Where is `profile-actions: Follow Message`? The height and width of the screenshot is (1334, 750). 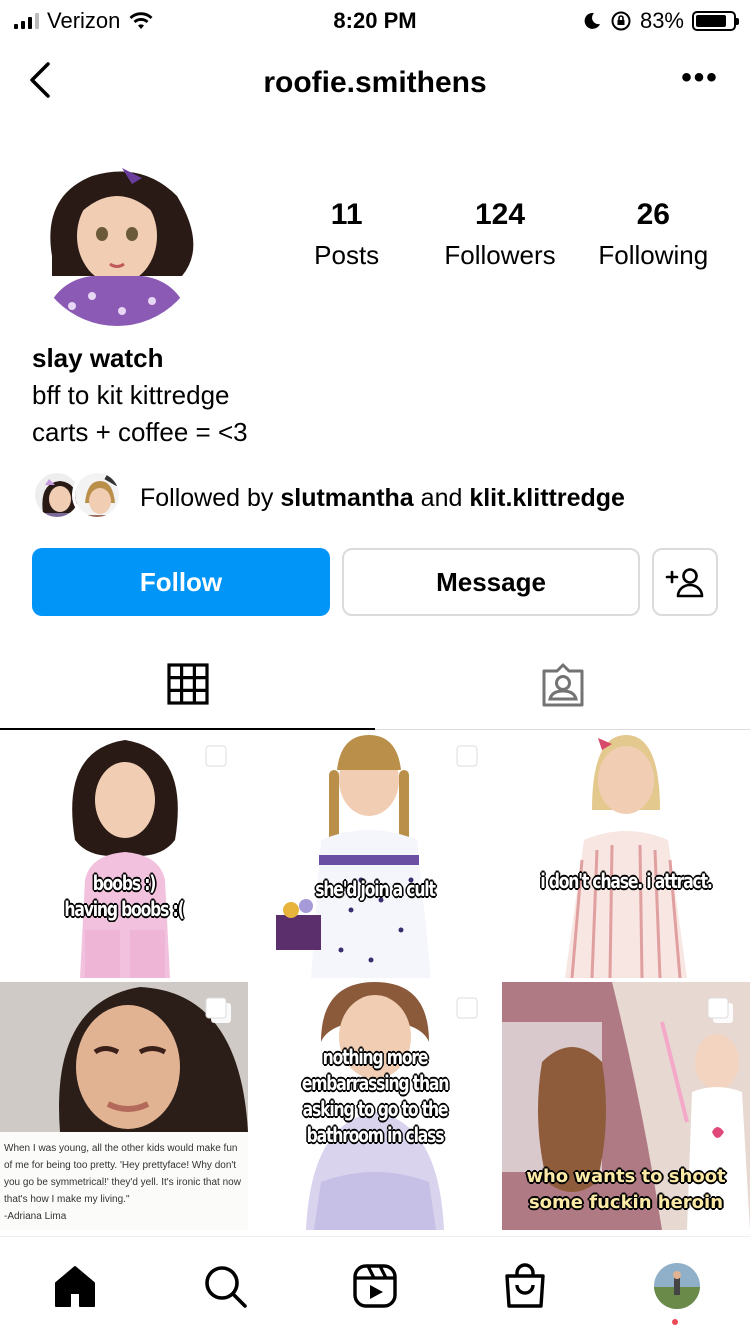 profile-actions: Follow Message is located at coordinates (375, 582).